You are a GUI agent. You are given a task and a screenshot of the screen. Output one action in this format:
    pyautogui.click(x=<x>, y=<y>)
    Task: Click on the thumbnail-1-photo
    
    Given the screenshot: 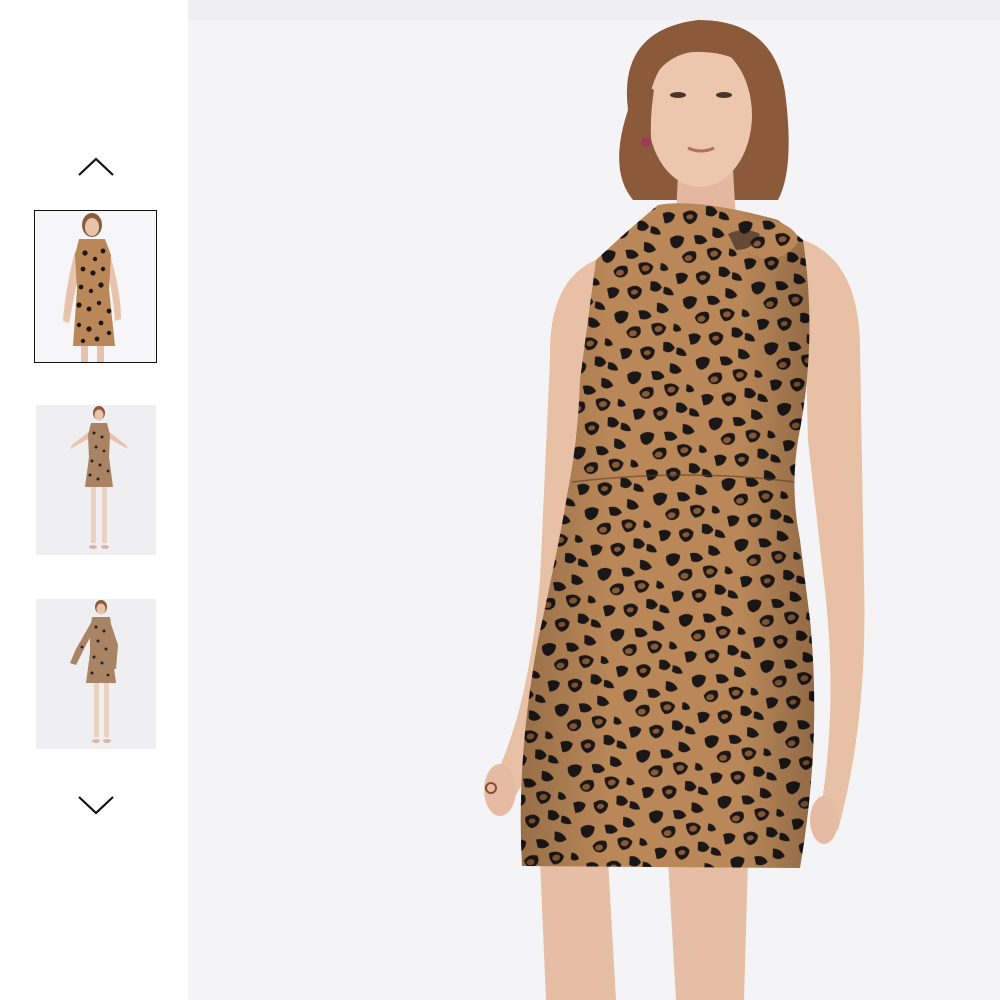 What is the action you would take?
    pyautogui.click(x=95, y=286)
    